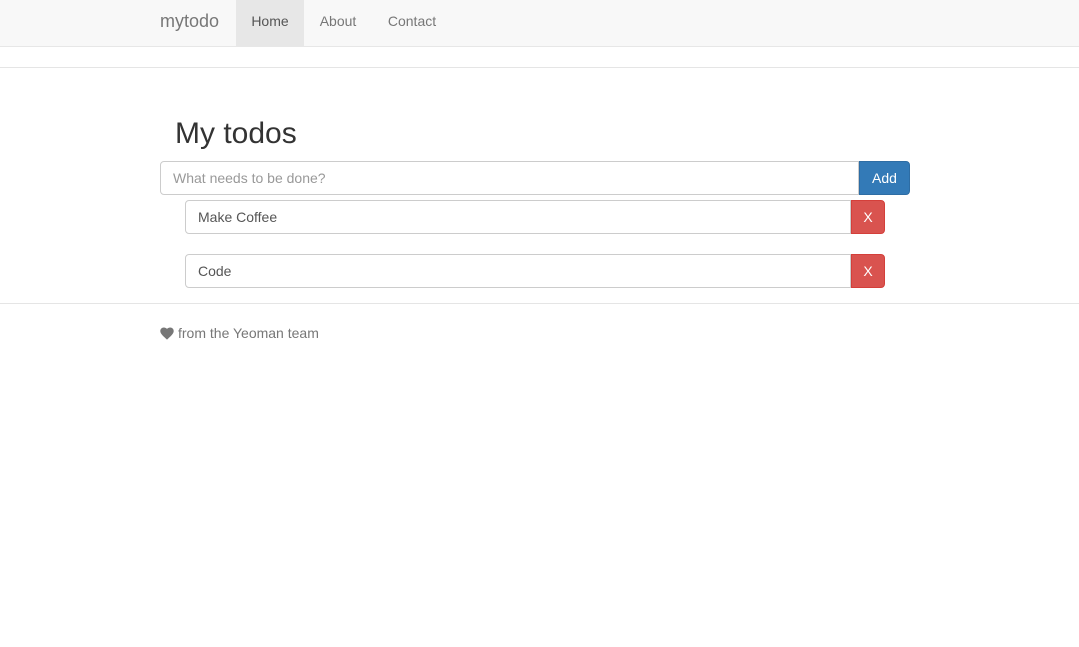  Describe the element at coordinates (338, 23) in the screenshot. I see `nav-item-about: About` at that location.